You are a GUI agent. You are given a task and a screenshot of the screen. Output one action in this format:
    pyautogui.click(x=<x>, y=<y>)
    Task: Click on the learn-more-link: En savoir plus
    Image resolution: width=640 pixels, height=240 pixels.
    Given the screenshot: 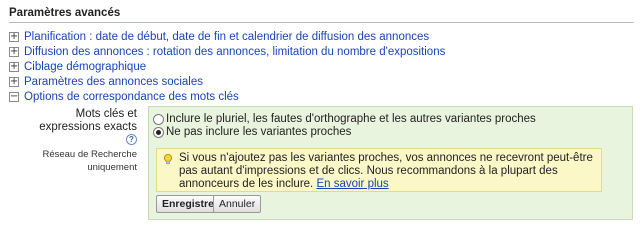 What is the action you would take?
    pyautogui.click(x=352, y=184)
    